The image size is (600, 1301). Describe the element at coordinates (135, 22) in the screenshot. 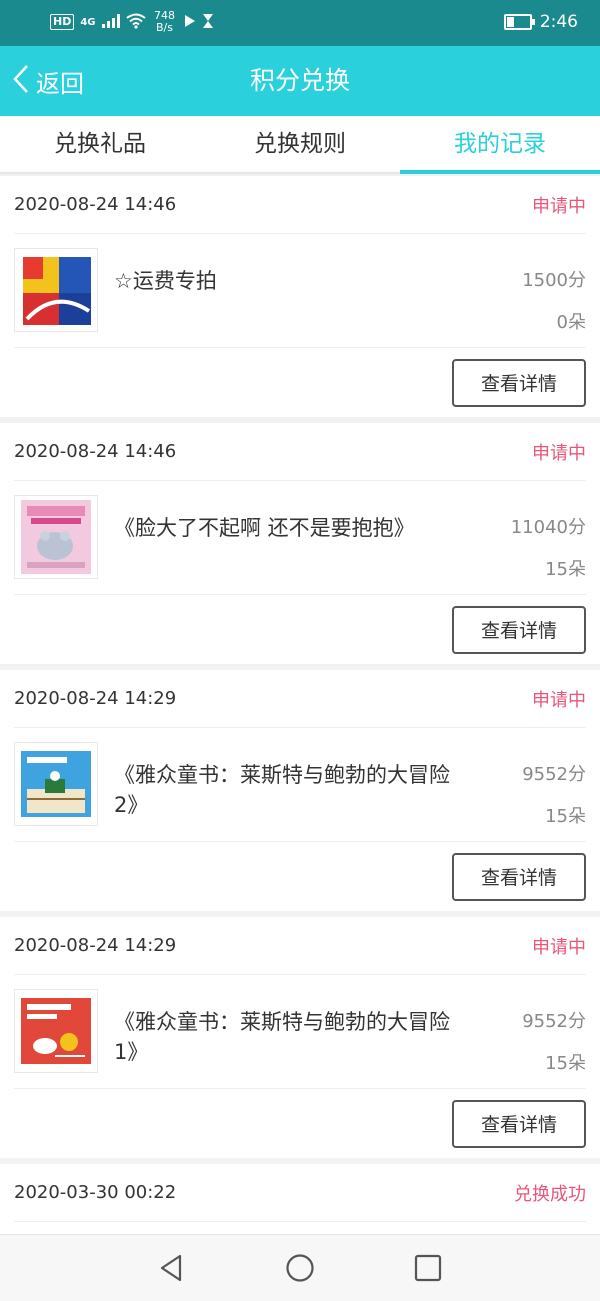

I see `wifi-icon` at that location.